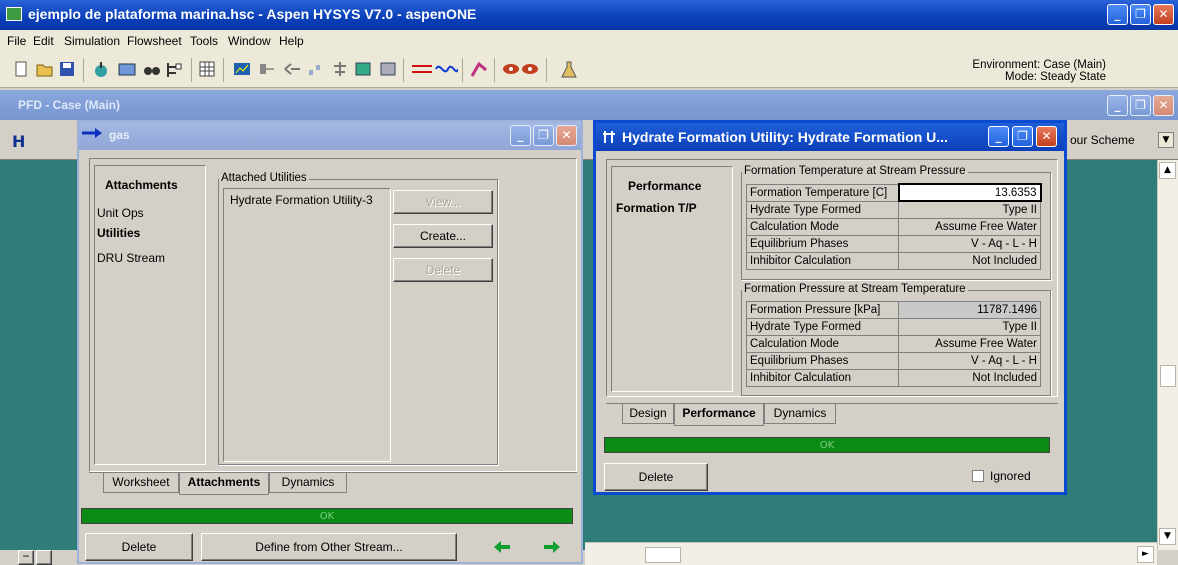  What do you see at coordinates (552, 547) in the screenshot?
I see `next-arrow-icon` at bounding box center [552, 547].